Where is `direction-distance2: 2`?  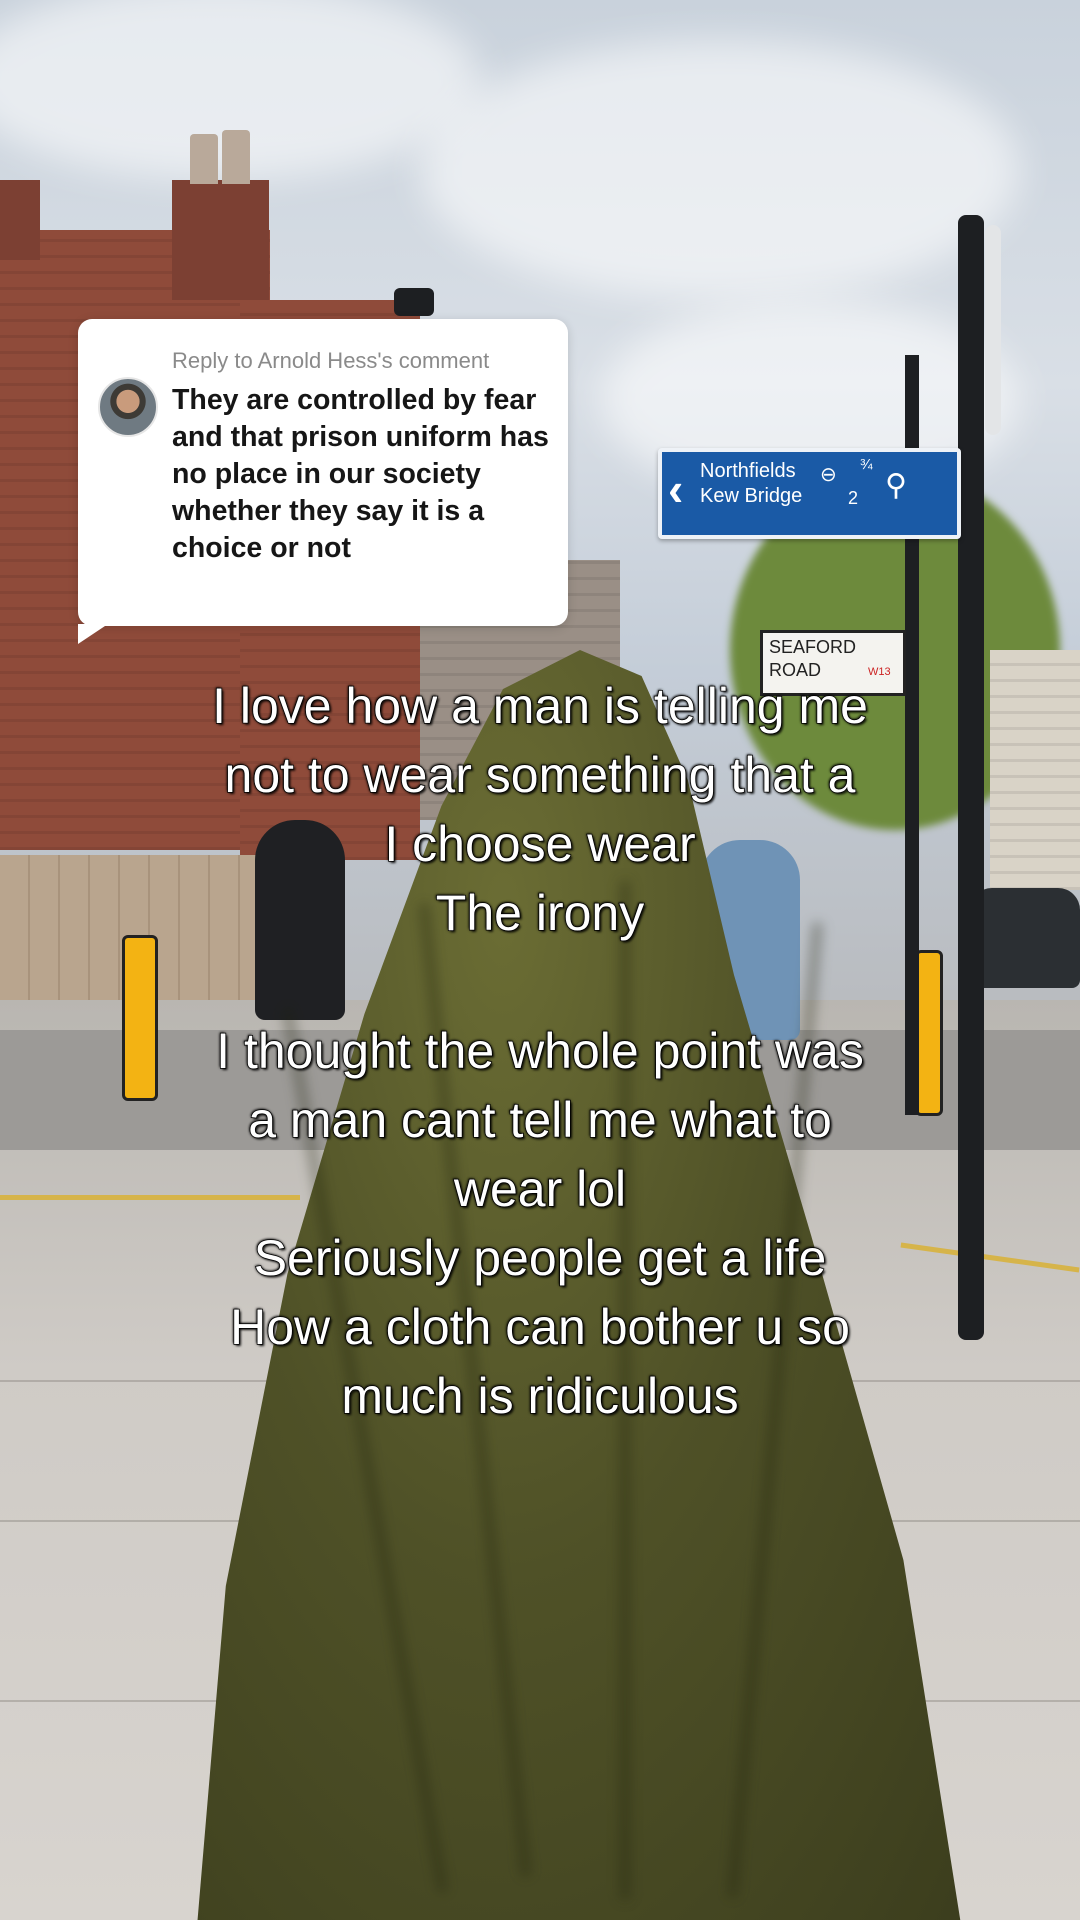 direction-distance2: 2 is located at coordinates (853, 498).